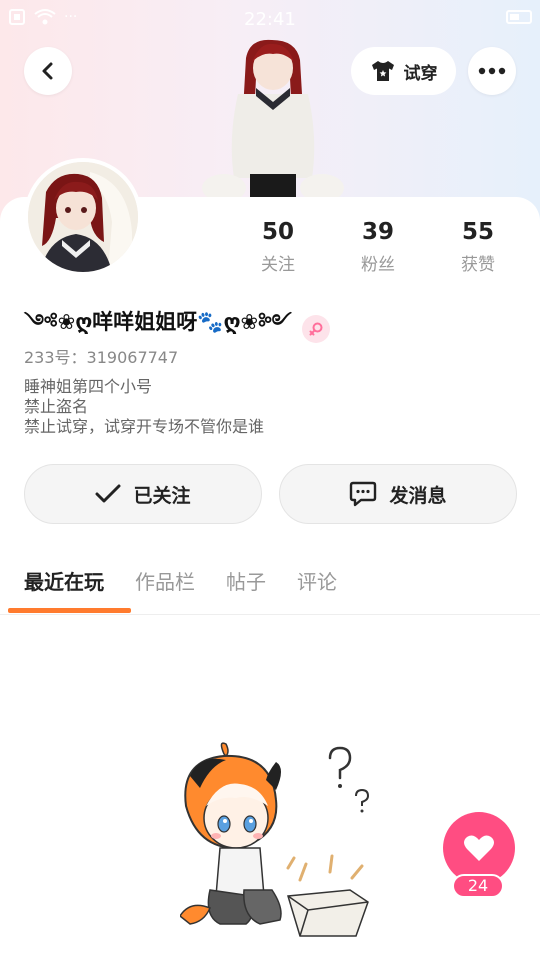 Image resolution: width=540 pixels, height=960 pixels. I want to click on stats-row: 50 关注 39 粉丝 55 获赞, so click(378, 246).